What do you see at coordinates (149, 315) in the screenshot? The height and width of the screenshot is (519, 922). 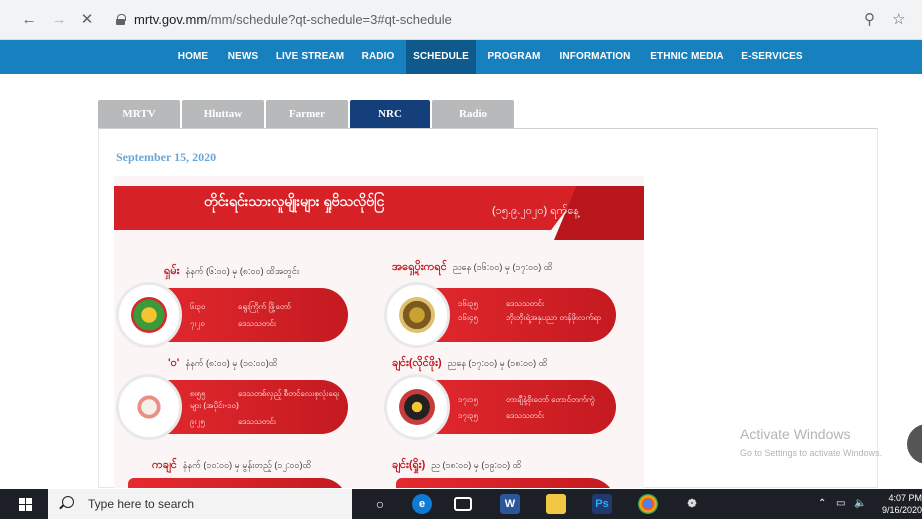 I see `shan-emblem-icon` at bounding box center [149, 315].